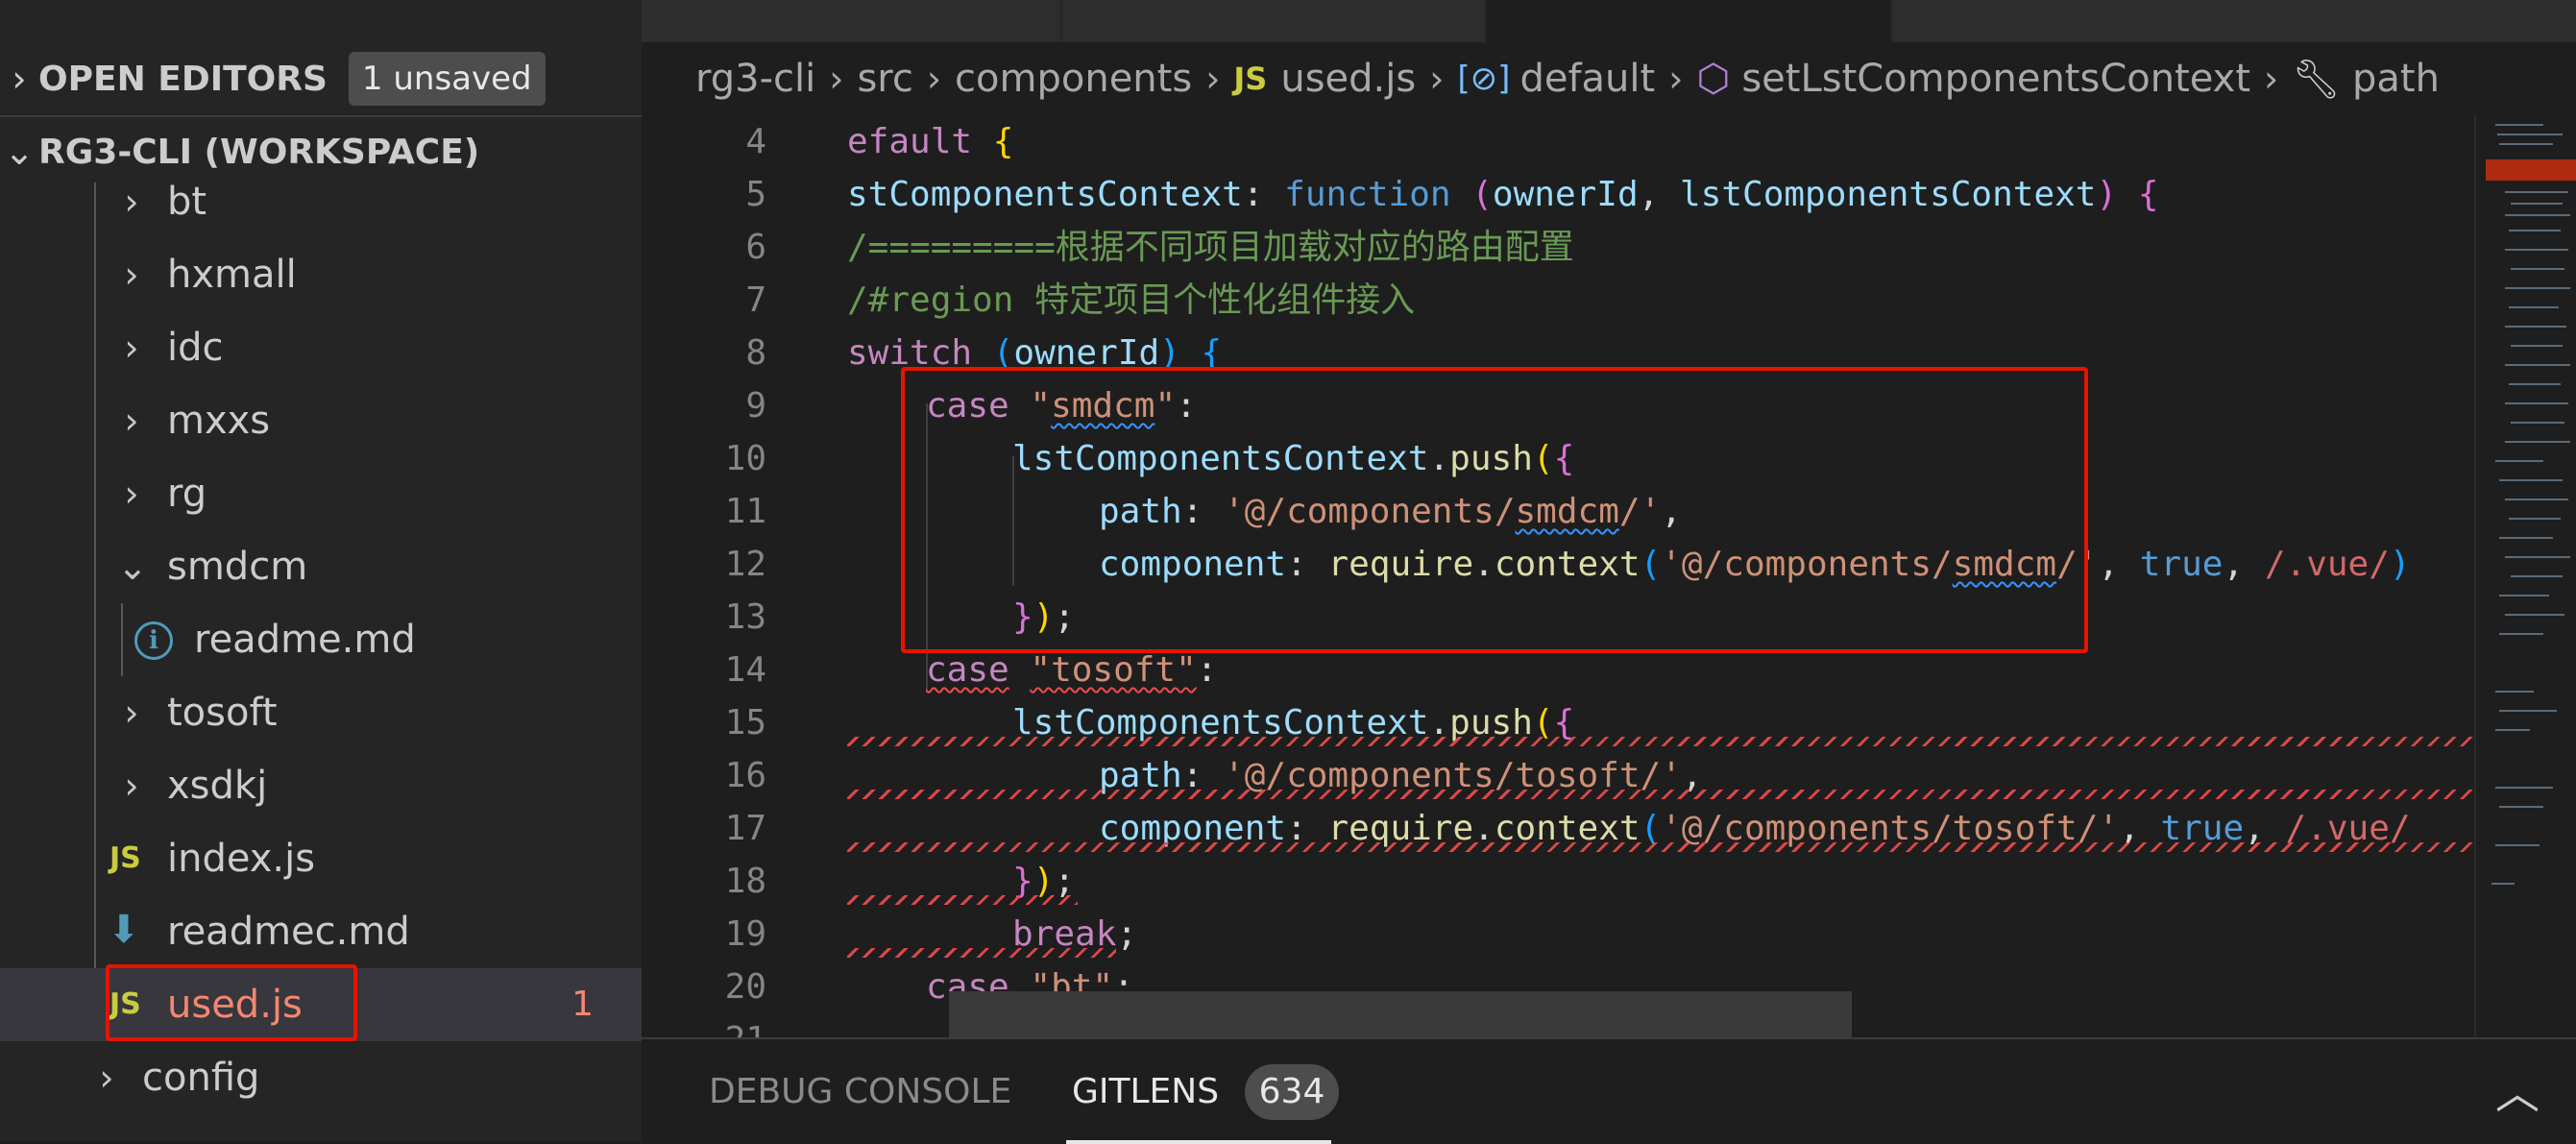  I want to click on tree-folder-bt: › bt, so click(321, 201).